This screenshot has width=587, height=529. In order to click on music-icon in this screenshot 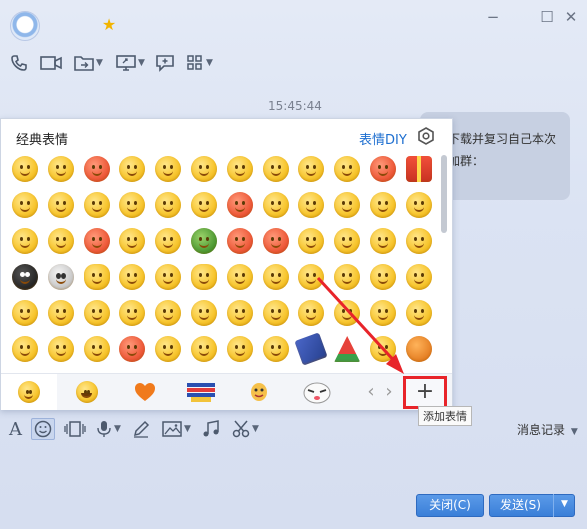, I will do `click(211, 429)`.